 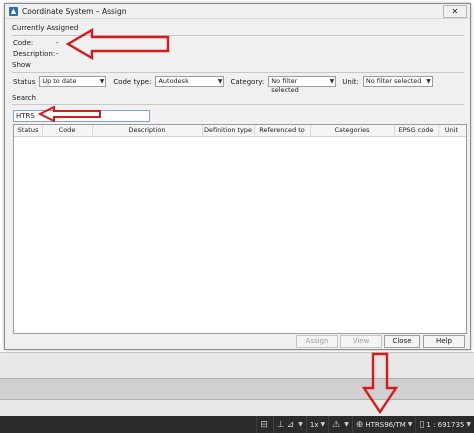 I want to click on close-button: Close, so click(x=402, y=341).